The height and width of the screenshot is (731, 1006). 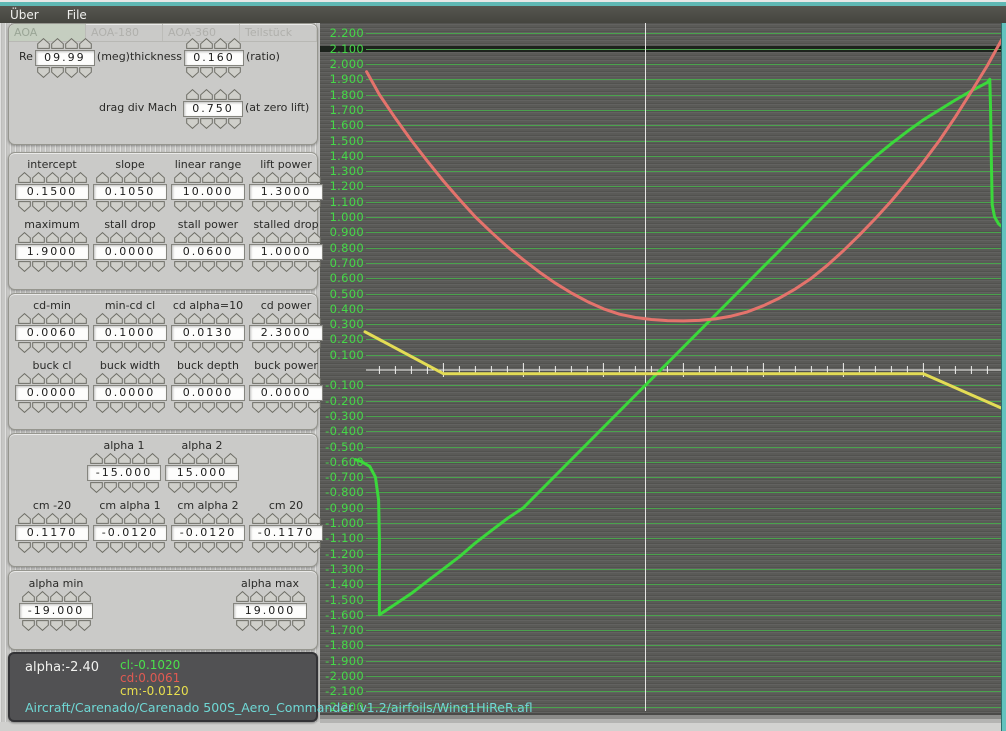 I want to click on value-field: 0.0600, so click(x=208, y=252).